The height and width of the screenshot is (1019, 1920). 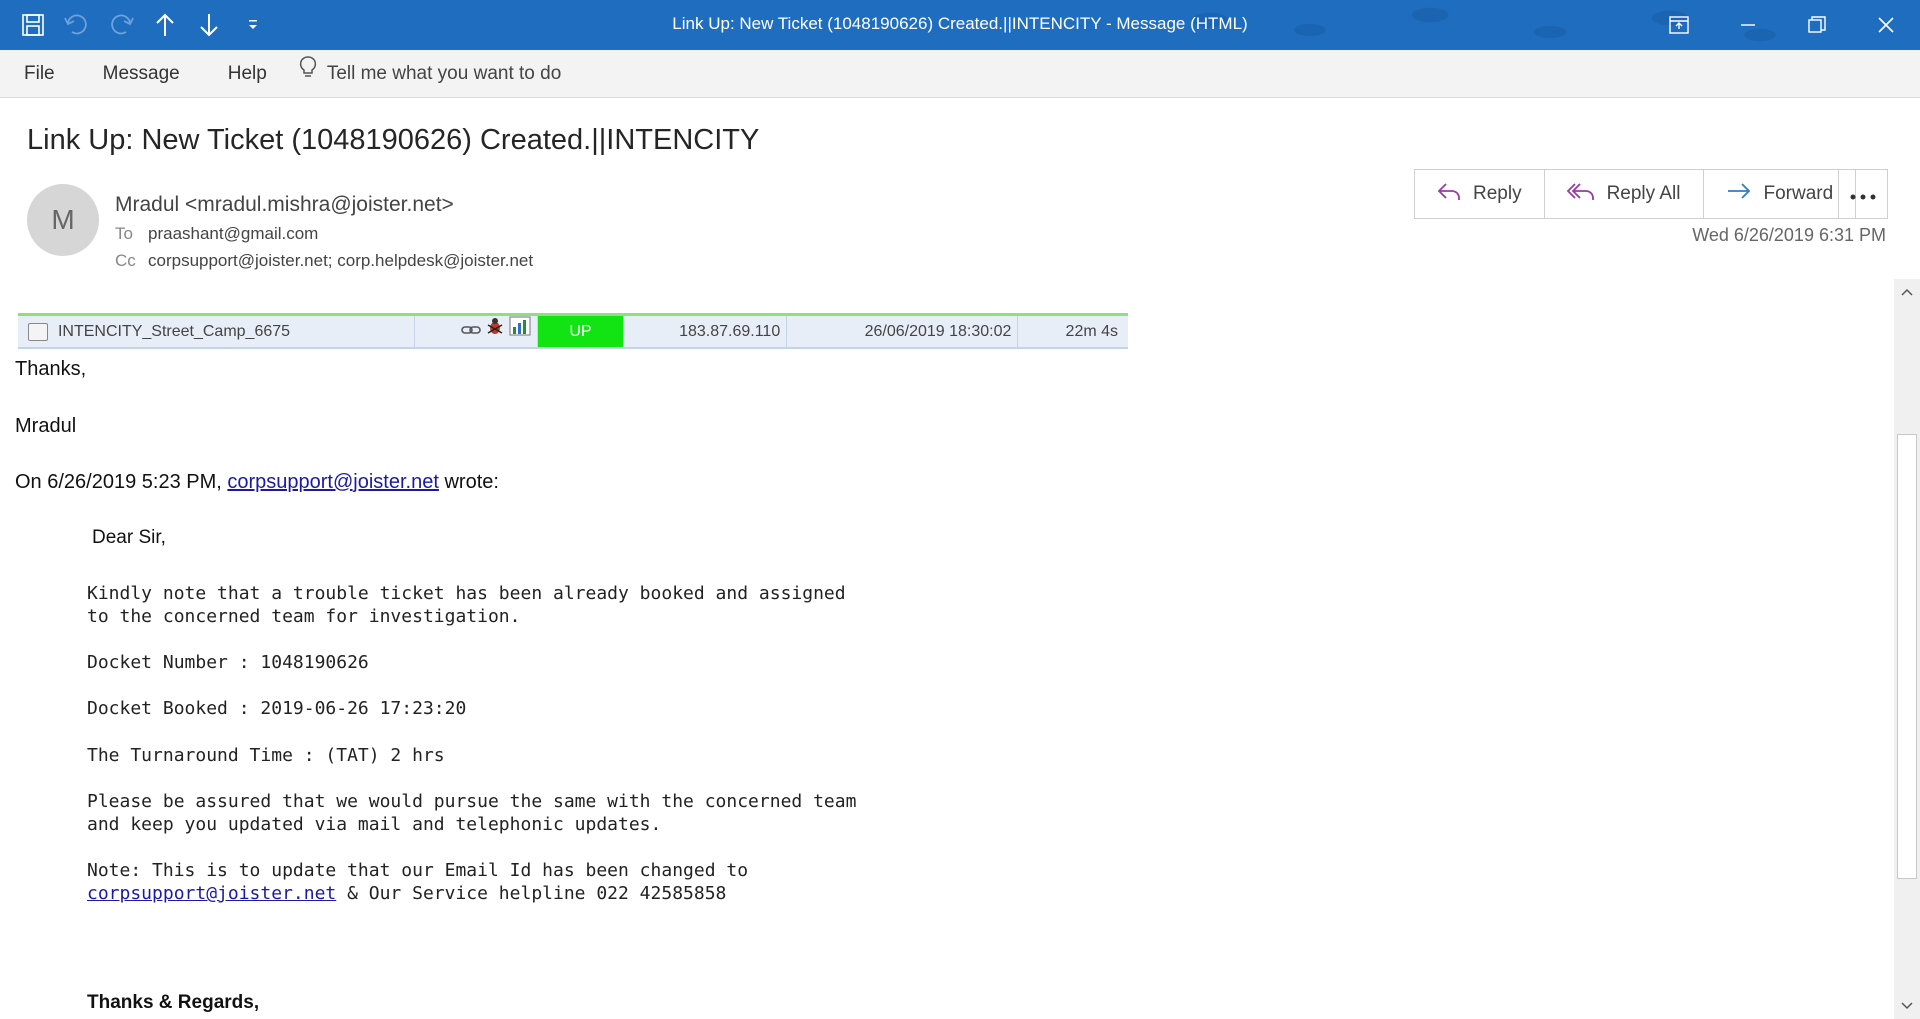 What do you see at coordinates (1816, 25) in the screenshot?
I see `restore-icon` at bounding box center [1816, 25].